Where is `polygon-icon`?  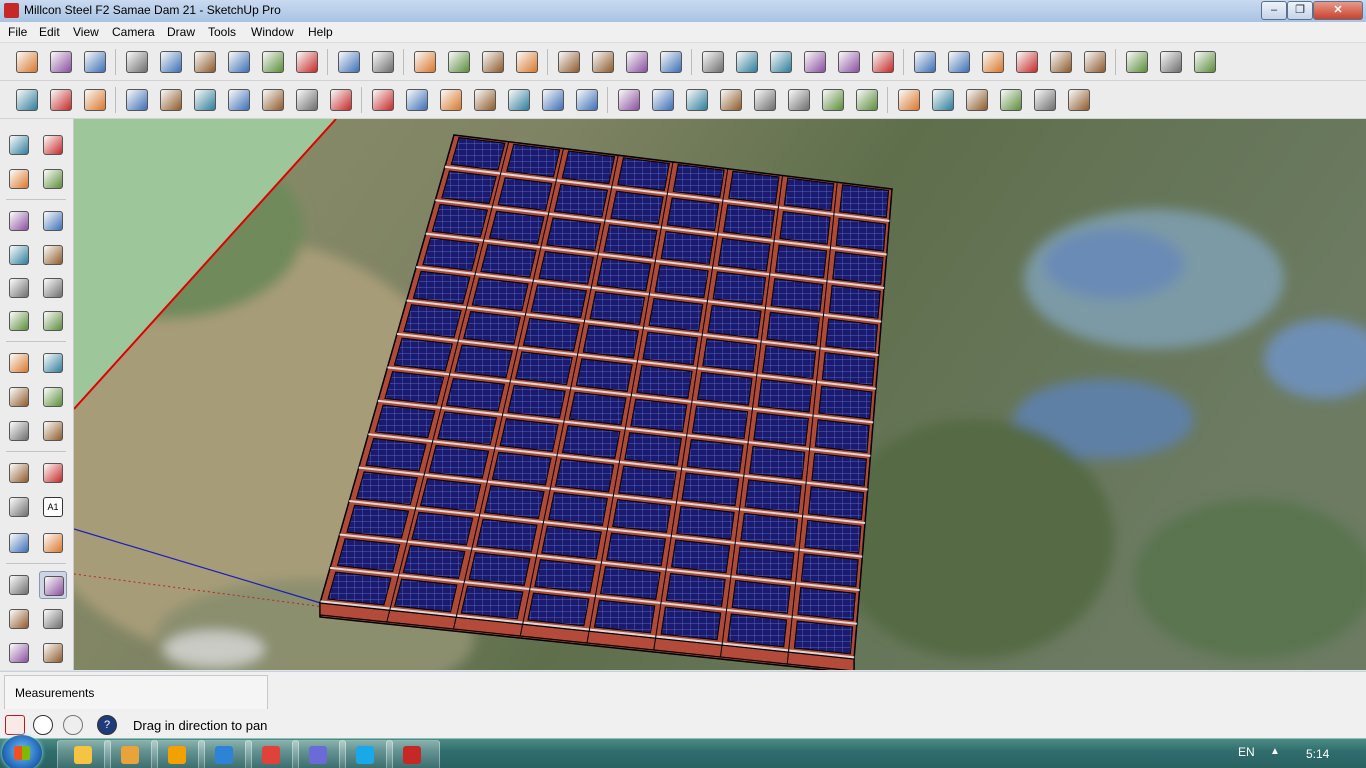 polygon-icon is located at coordinates (18, 287).